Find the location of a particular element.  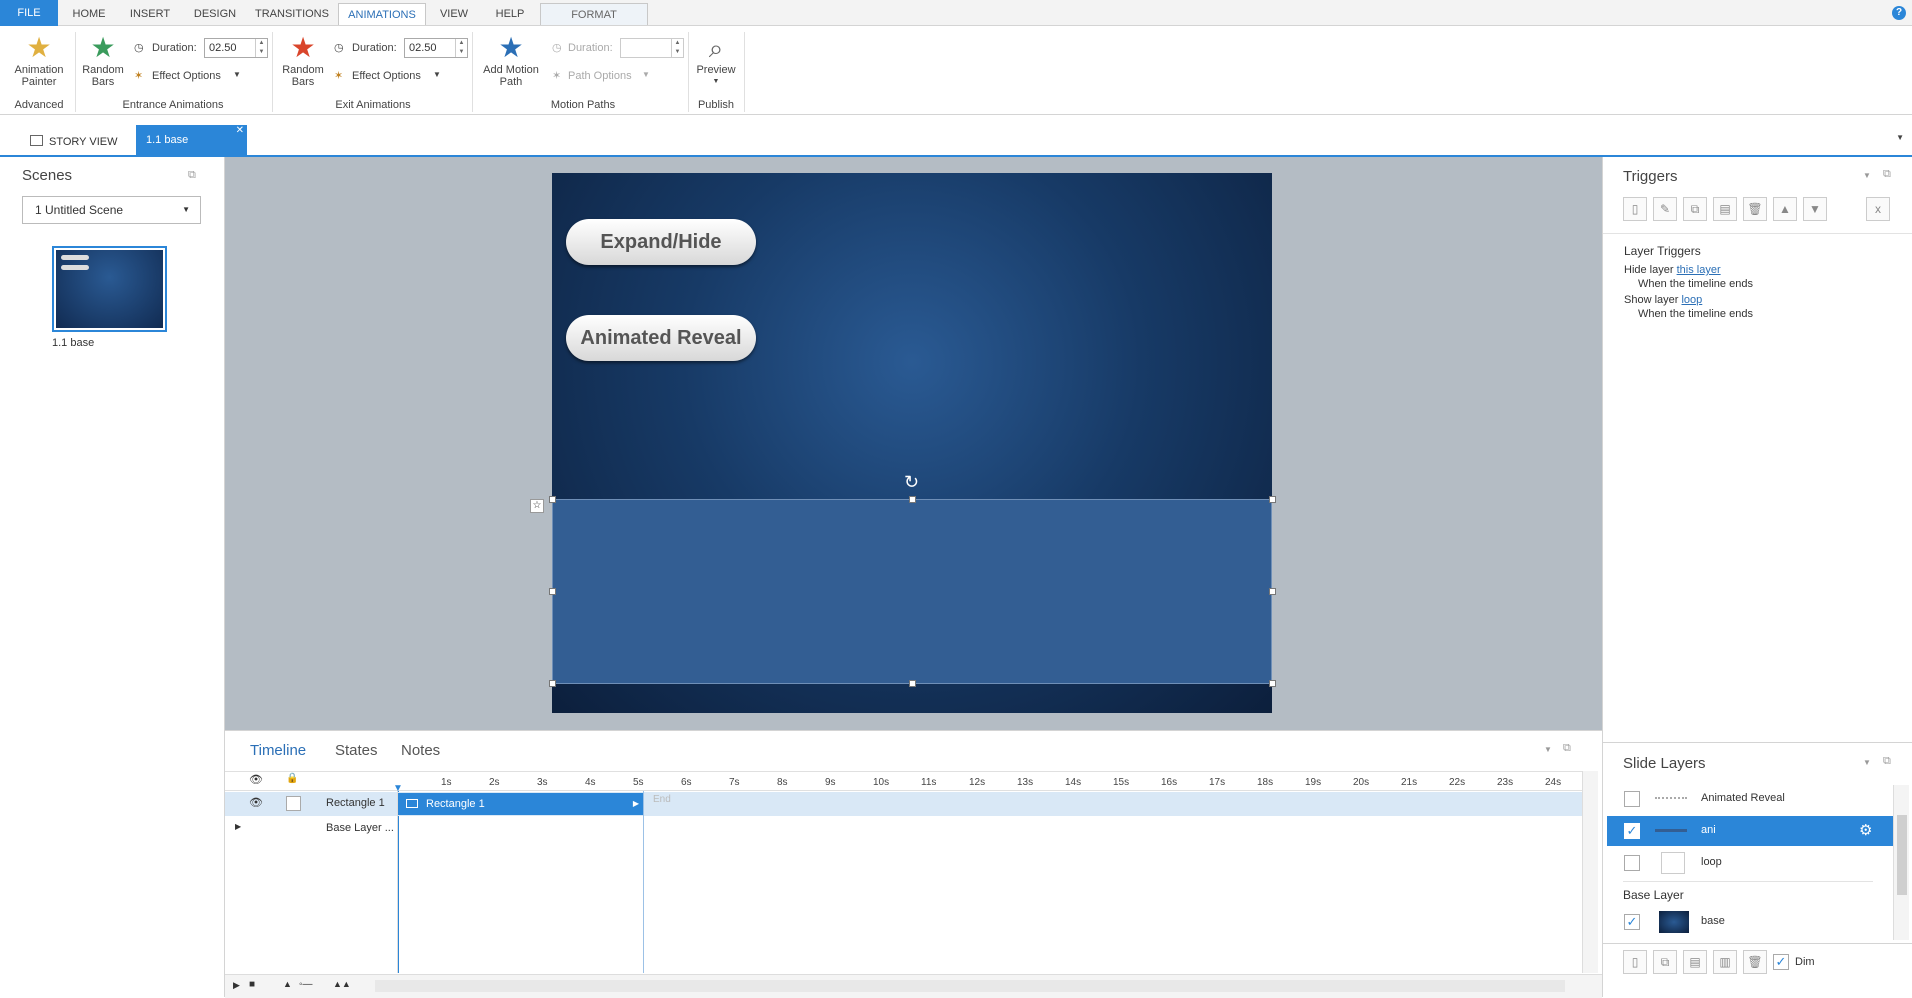

tab-help: HELP is located at coordinates (510, 14).